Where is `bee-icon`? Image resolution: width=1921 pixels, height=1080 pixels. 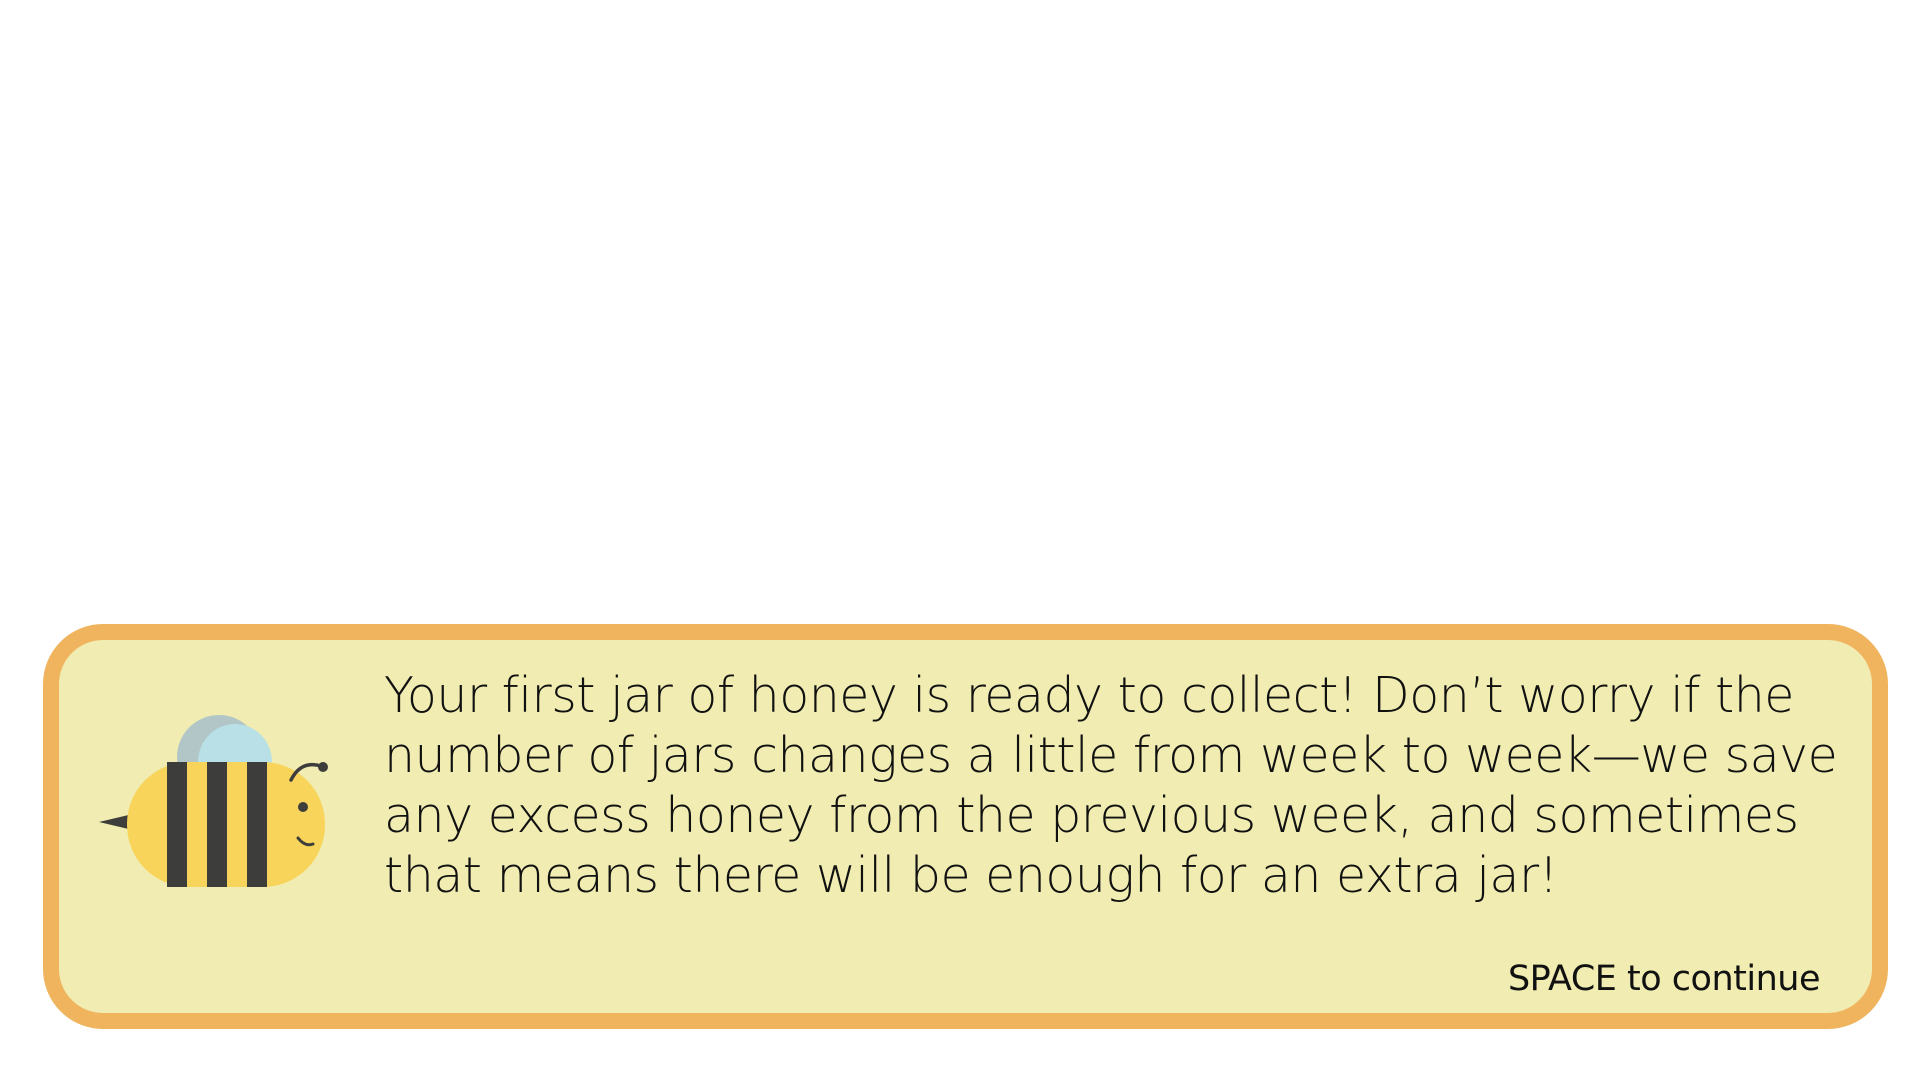 bee-icon is located at coordinates (213, 801).